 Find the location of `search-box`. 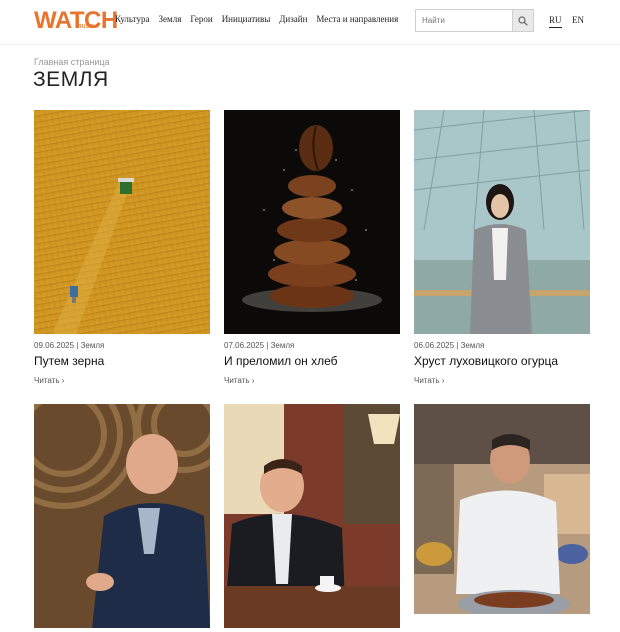

search-box is located at coordinates (474, 20).